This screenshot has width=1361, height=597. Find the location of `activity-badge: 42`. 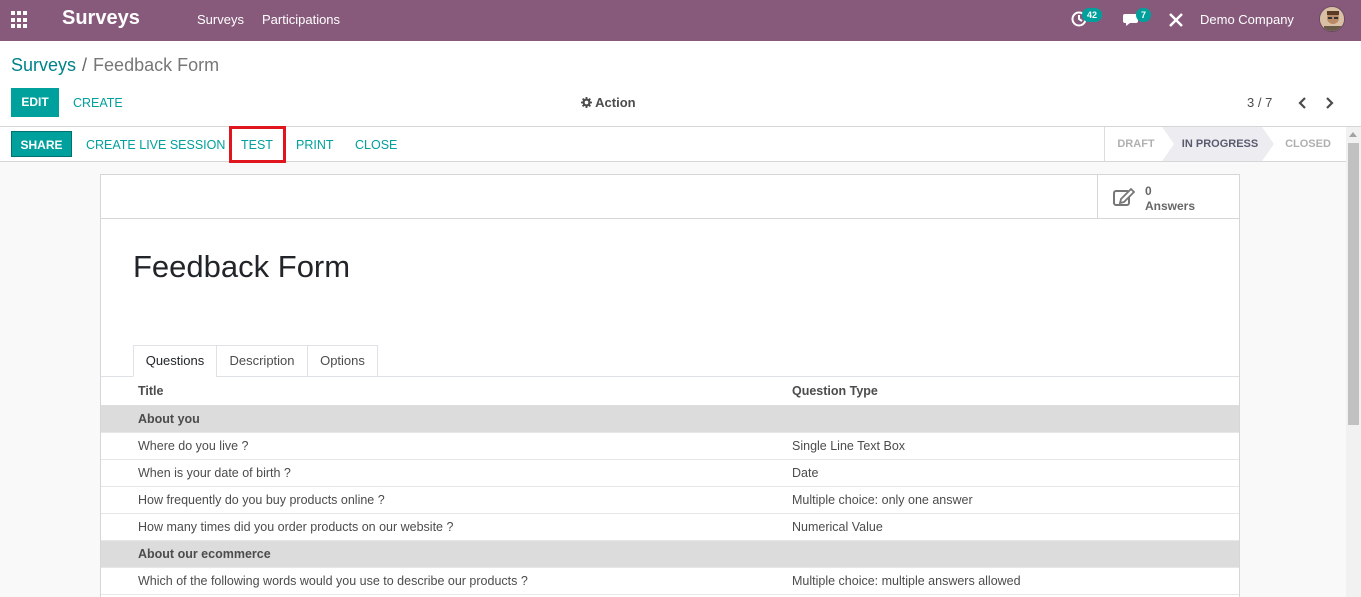

activity-badge: 42 is located at coordinates (1092, 15).